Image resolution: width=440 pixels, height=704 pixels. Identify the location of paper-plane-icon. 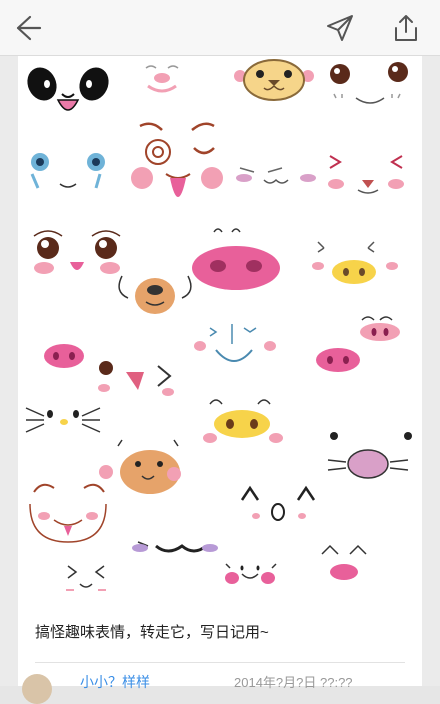
(340, 28).